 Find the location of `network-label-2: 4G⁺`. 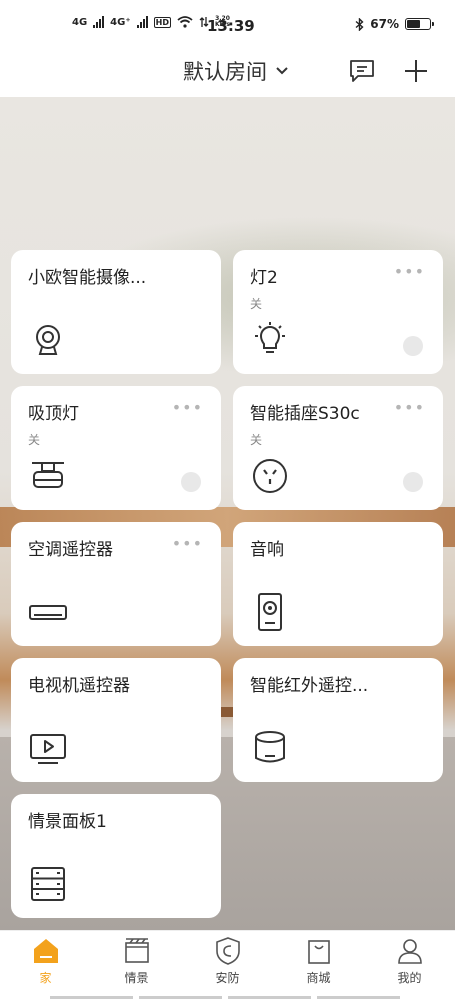

network-label-2: 4G⁺ is located at coordinates (120, 22).